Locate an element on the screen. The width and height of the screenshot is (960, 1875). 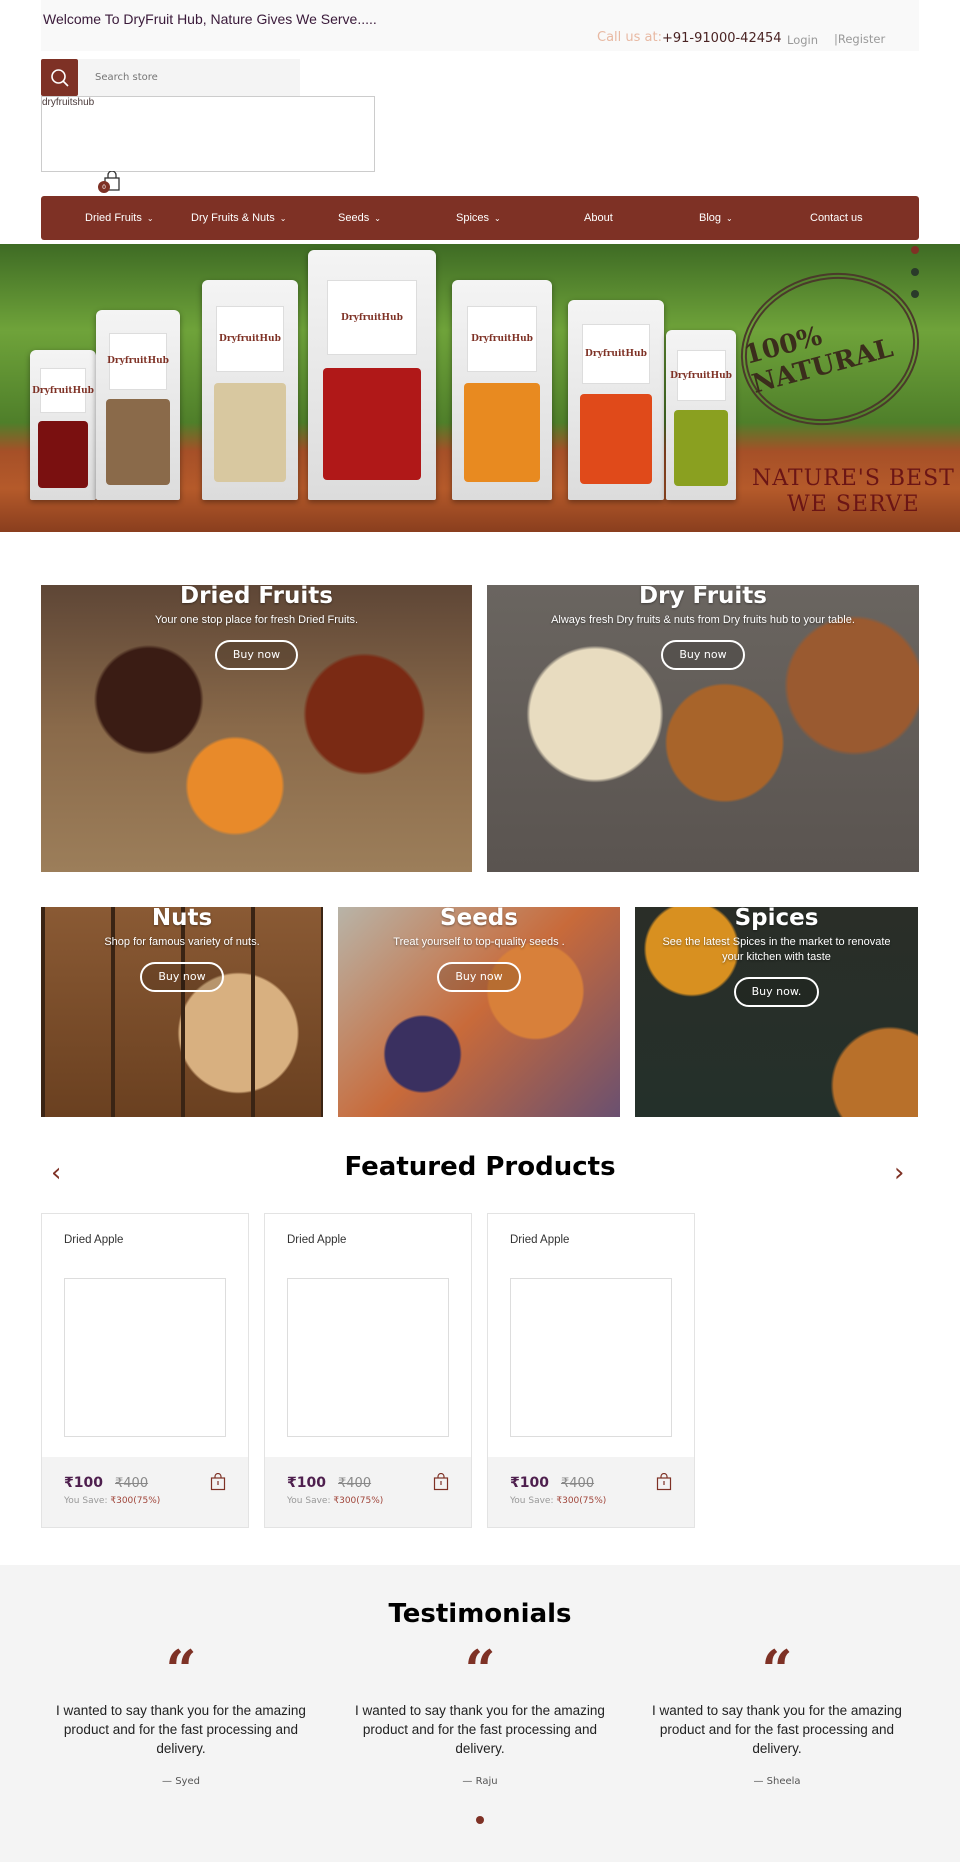
nav-item-contact-us: Contact us is located at coordinates (836, 218).